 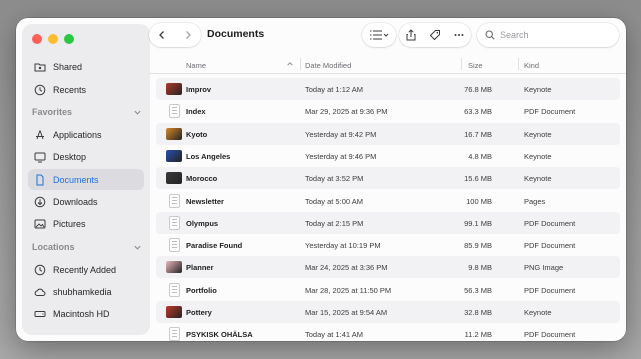 I want to click on chevron-left-icon, so click(x=161, y=35).